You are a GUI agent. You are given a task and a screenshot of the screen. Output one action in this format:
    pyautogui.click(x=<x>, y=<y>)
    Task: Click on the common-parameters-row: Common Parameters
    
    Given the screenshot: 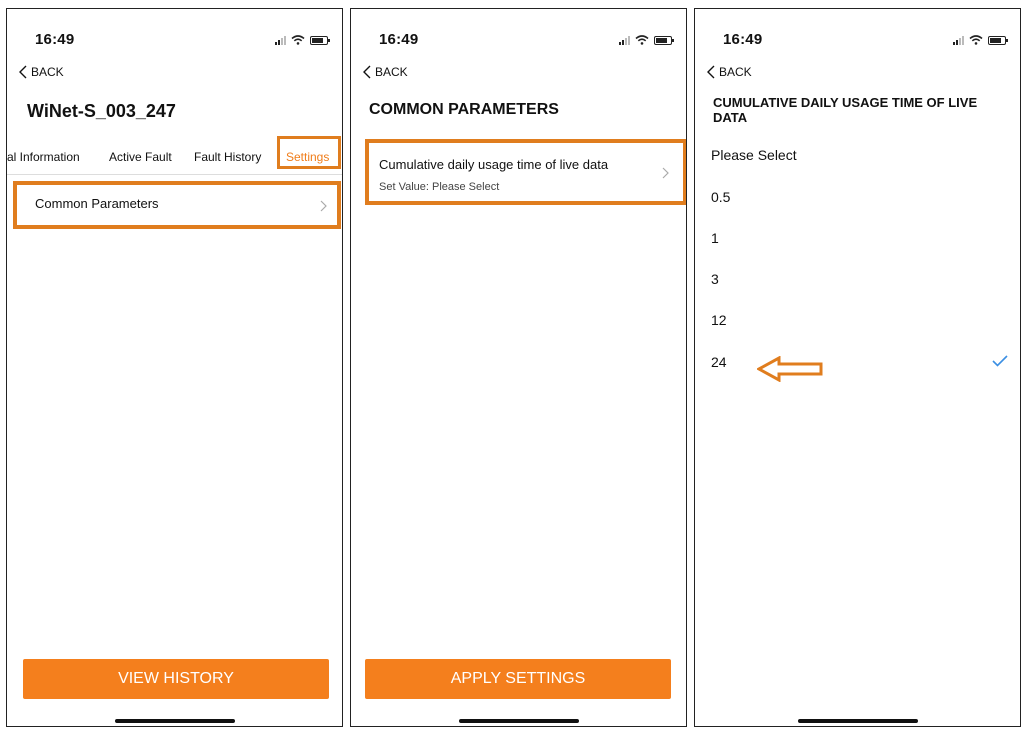 What is the action you would take?
    pyautogui.click(x=177, y=205)
    